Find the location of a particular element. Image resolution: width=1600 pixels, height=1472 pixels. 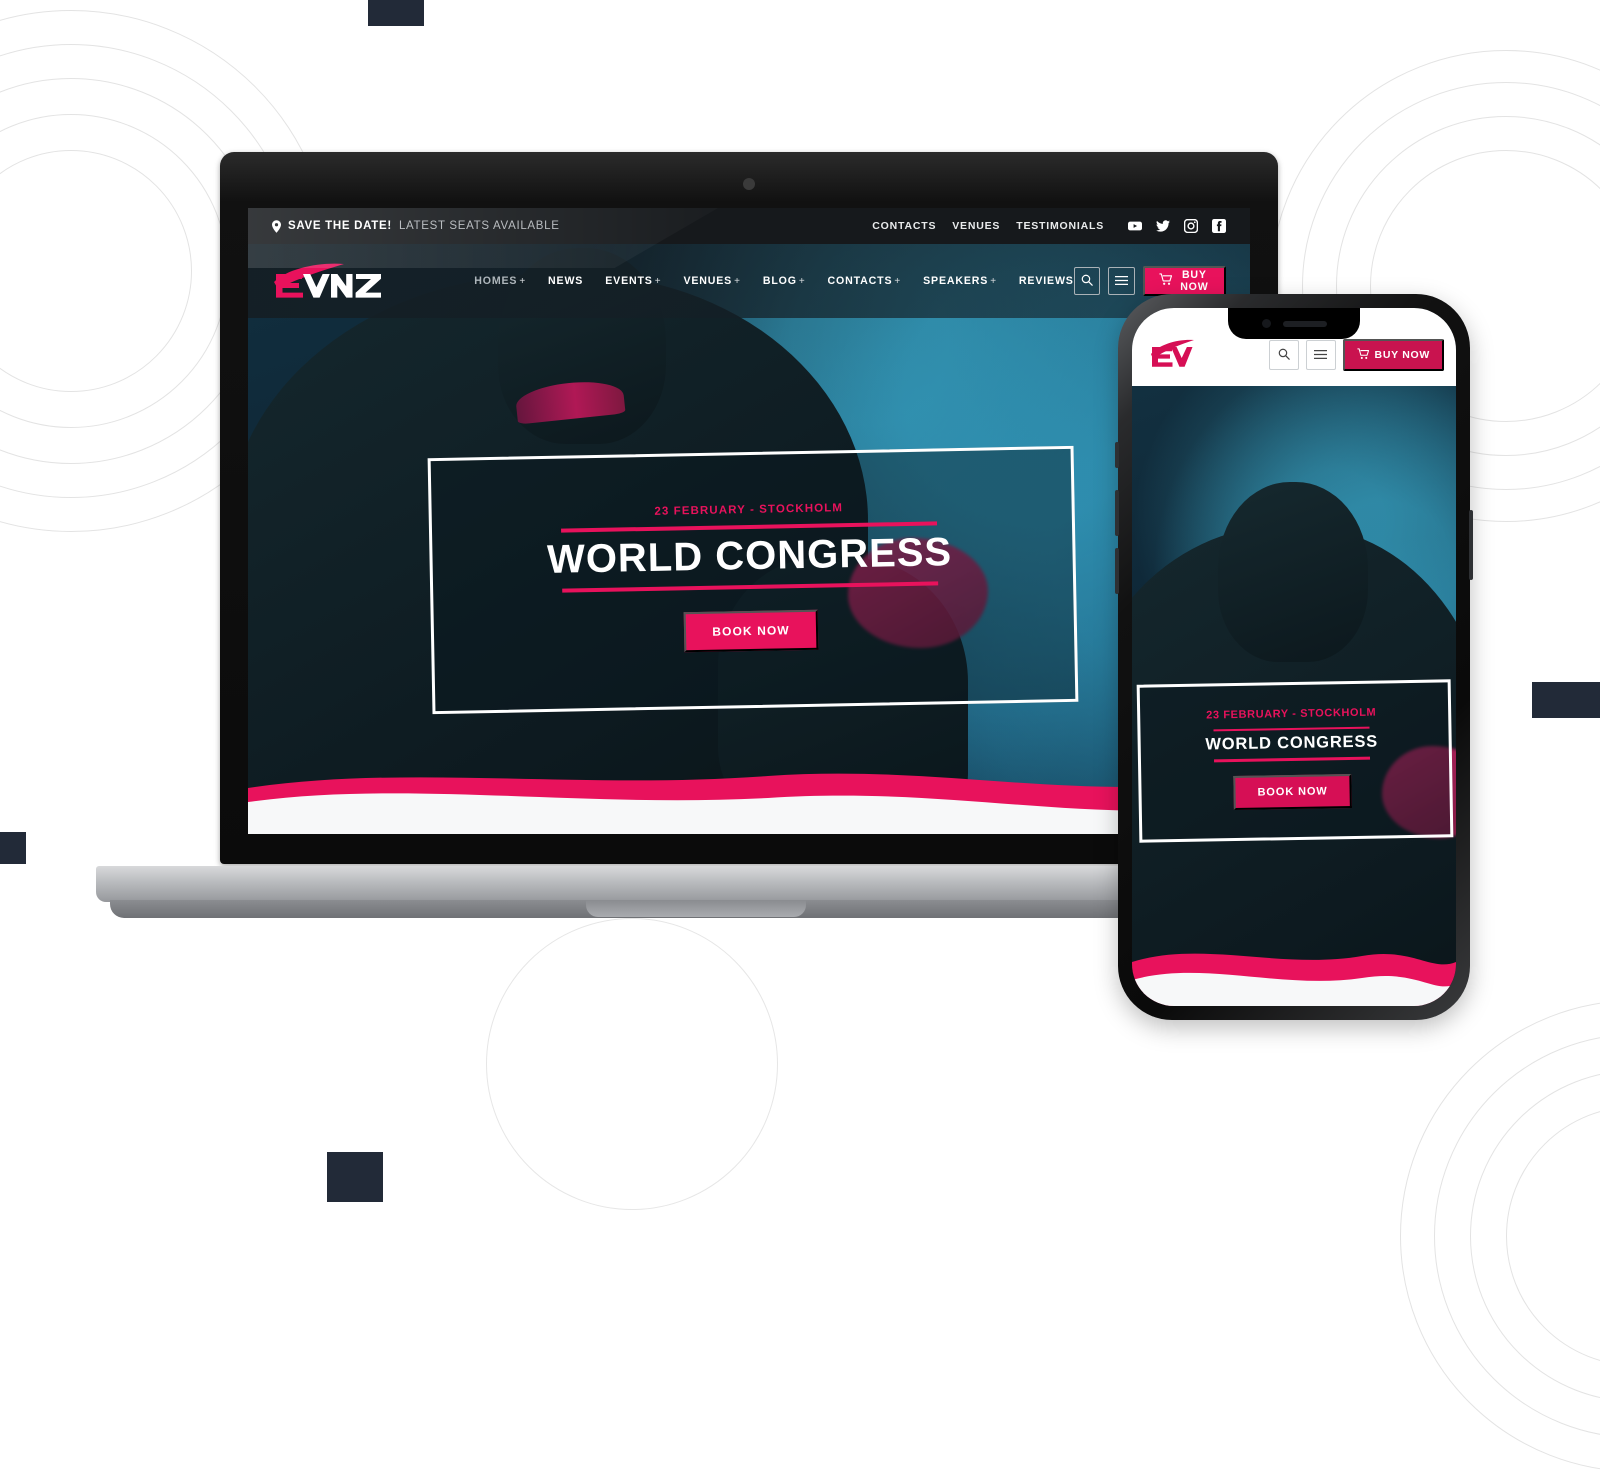

mobile-buy-now-button: BUY NOW is located at coordinates (1393, 355).